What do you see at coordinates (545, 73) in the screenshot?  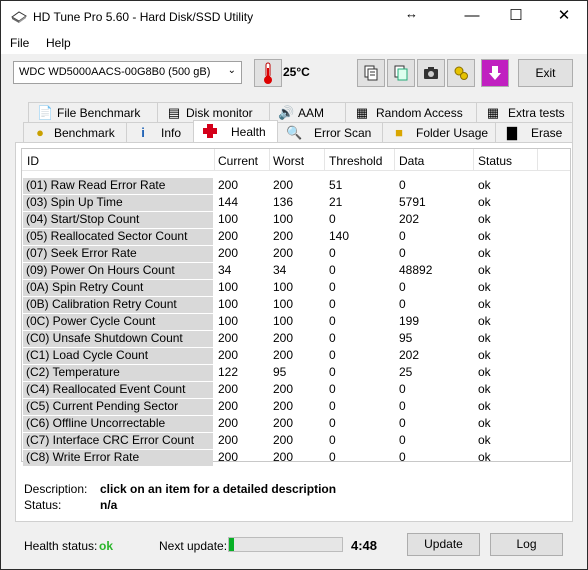 I see `exit-button: Exit` at bounding box center [545, 73].